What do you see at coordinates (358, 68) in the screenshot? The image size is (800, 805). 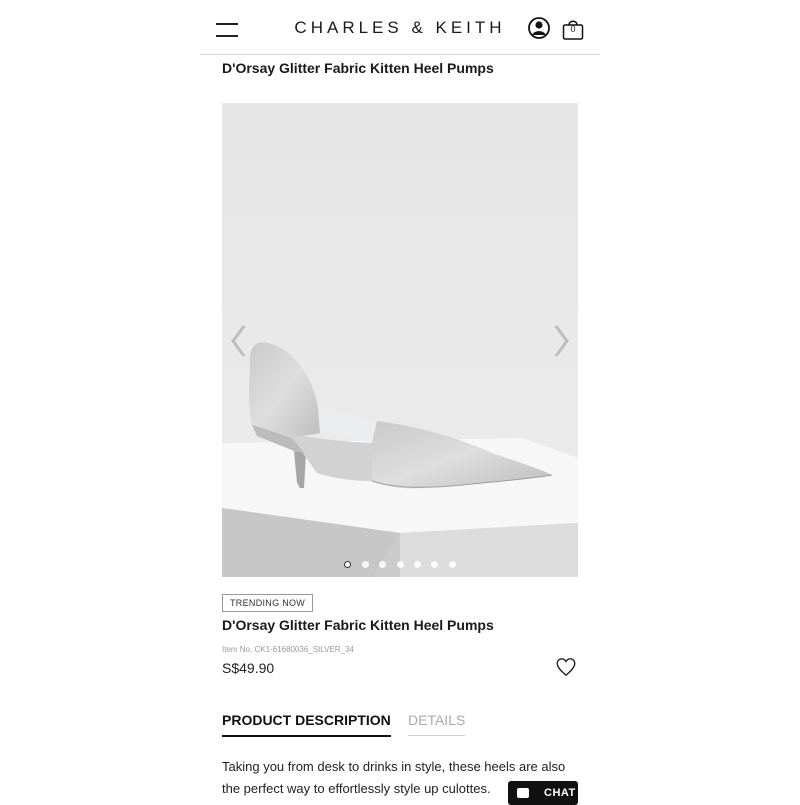 I see `top-product-title: D'Orsay Glitter Fabric Kitten Heel Pumps` at bounding box center [358, 68].